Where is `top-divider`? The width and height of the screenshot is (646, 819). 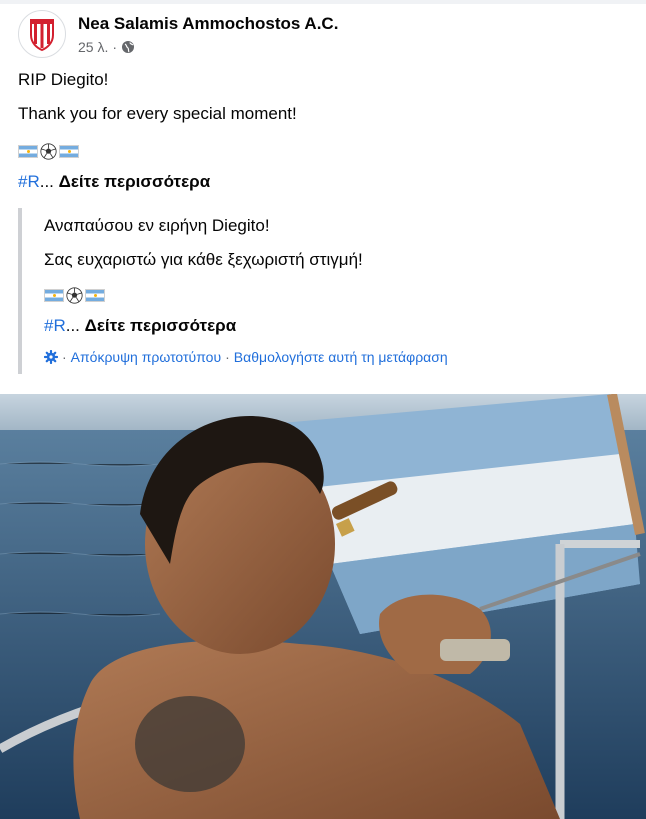 top-divider is located at coordinates (323, 2).